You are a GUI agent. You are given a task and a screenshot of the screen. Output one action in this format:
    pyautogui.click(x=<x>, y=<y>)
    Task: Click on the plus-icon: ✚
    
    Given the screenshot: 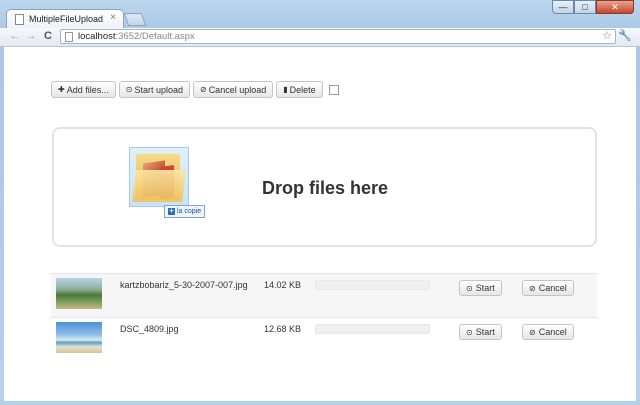 What is the action you would take?
    pyautogui.click(x=61, y=89)
    